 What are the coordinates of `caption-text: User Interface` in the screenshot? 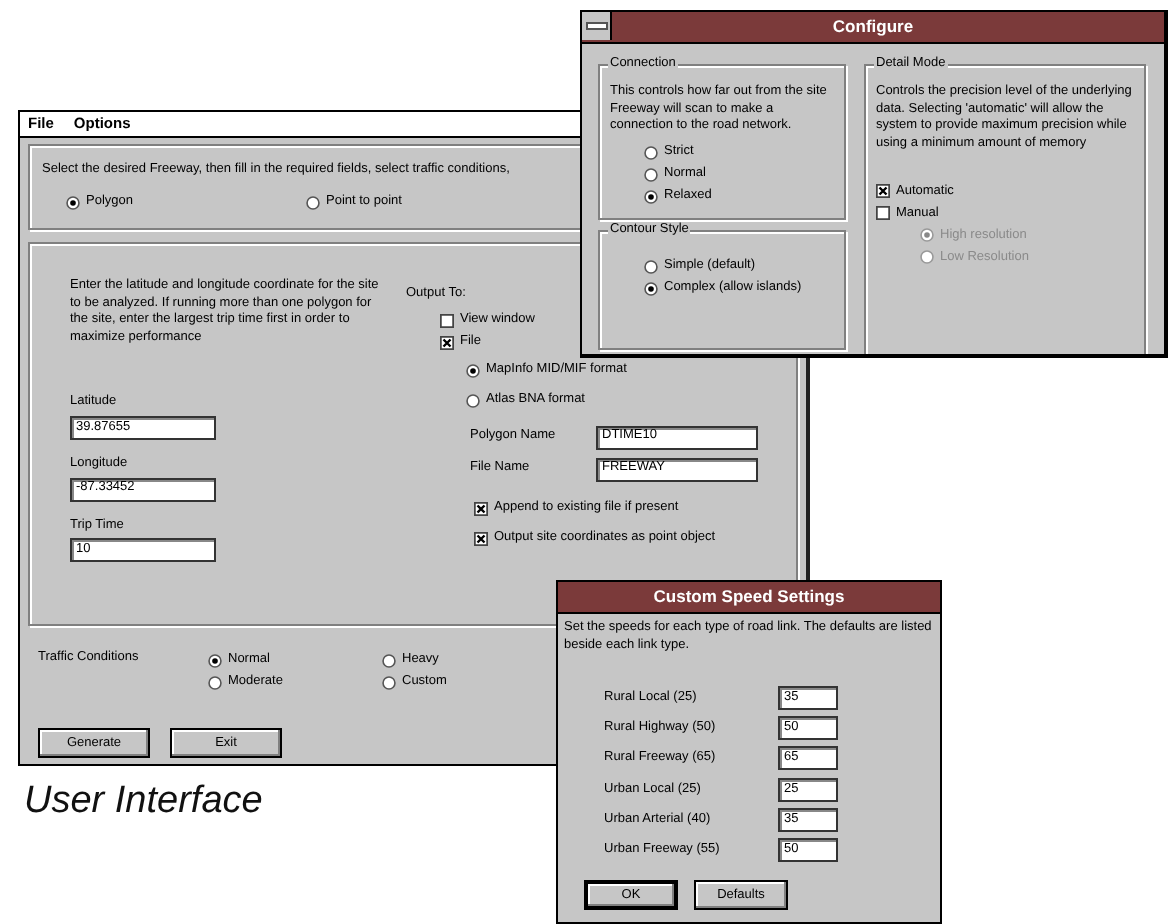 It's located at (143, 802).